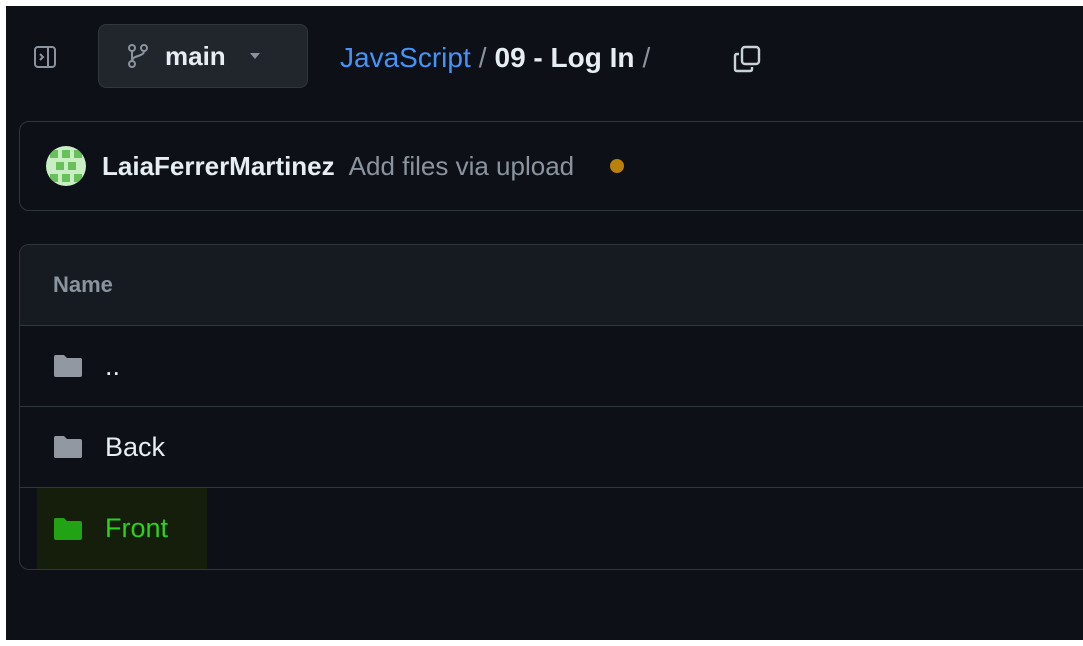 The image size is (1083, 646). Describe the element at coordinates (83, 284) in the screenshot. I see `column-header-name: Name` at that location.